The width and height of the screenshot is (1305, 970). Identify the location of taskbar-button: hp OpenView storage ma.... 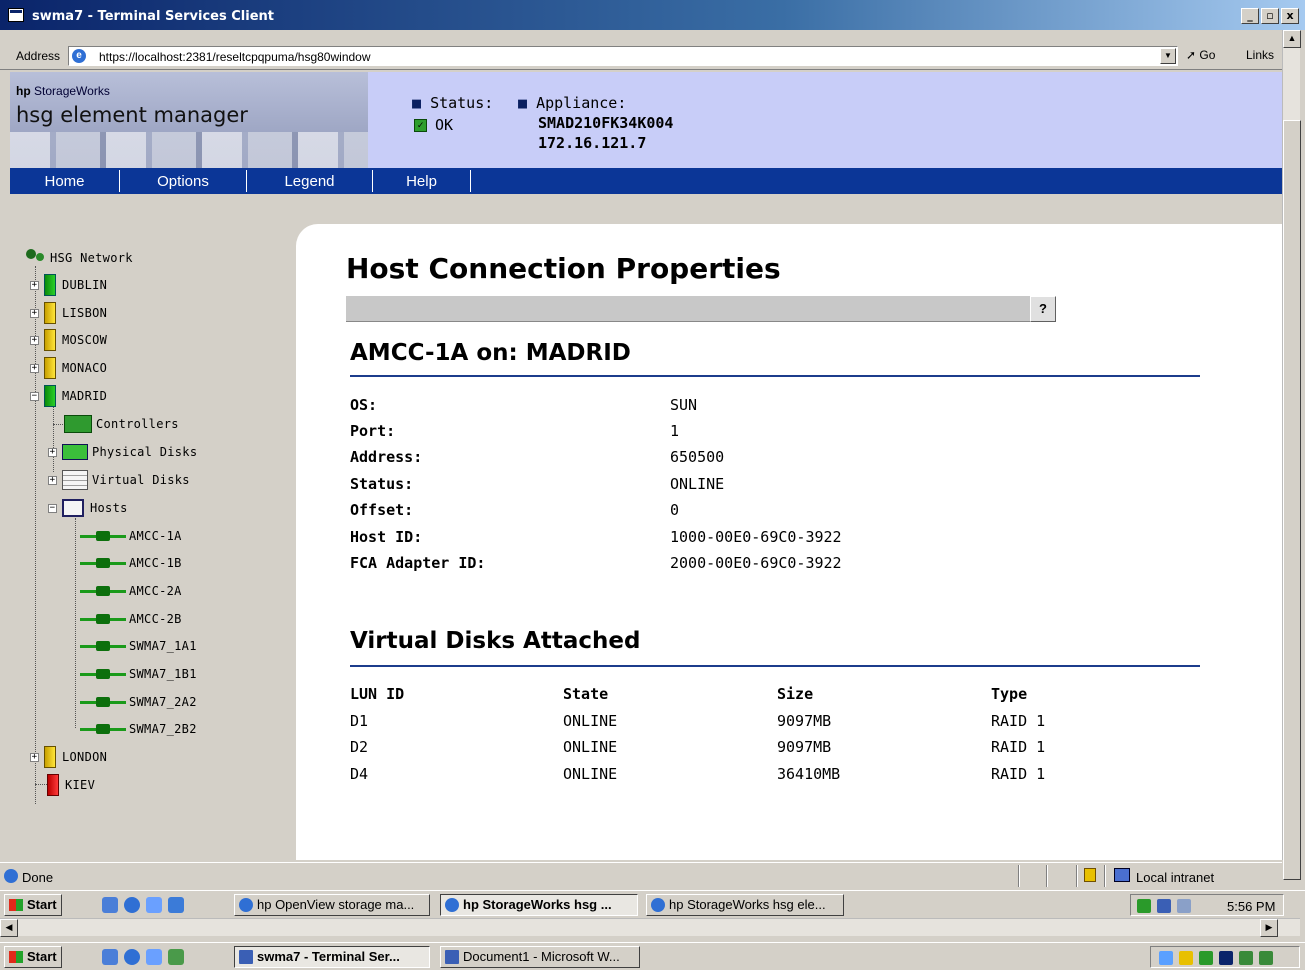
(332, 905).